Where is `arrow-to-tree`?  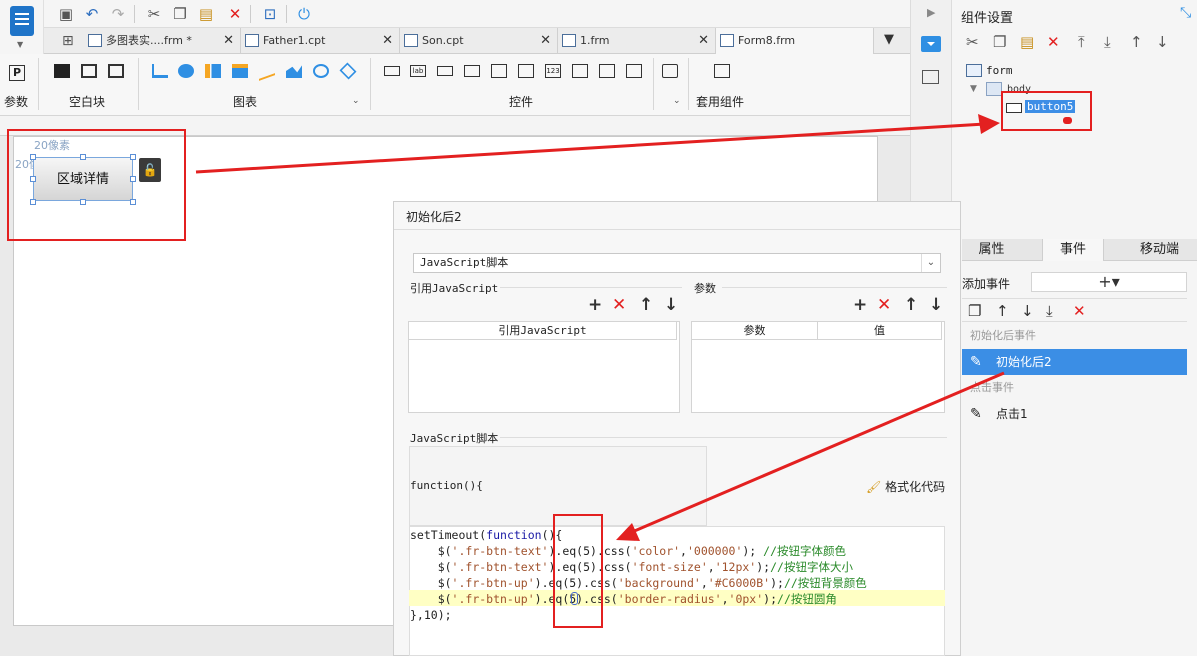
arrow-to-tree is located at coordinates (590, 148).